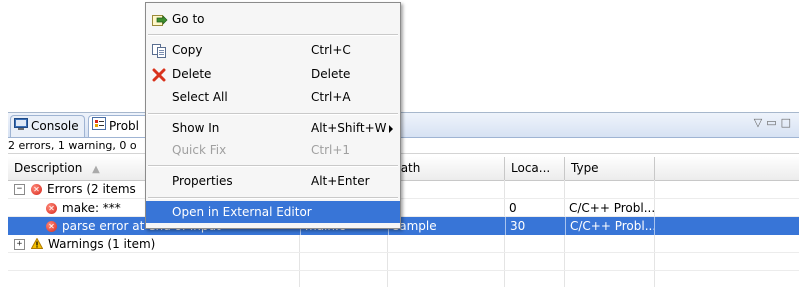 This screenshot has height=287, width=799. What do you see at coordinates (99, 126) in the screenshot?
I see `problems-icon` at bounding box center [99, 126].